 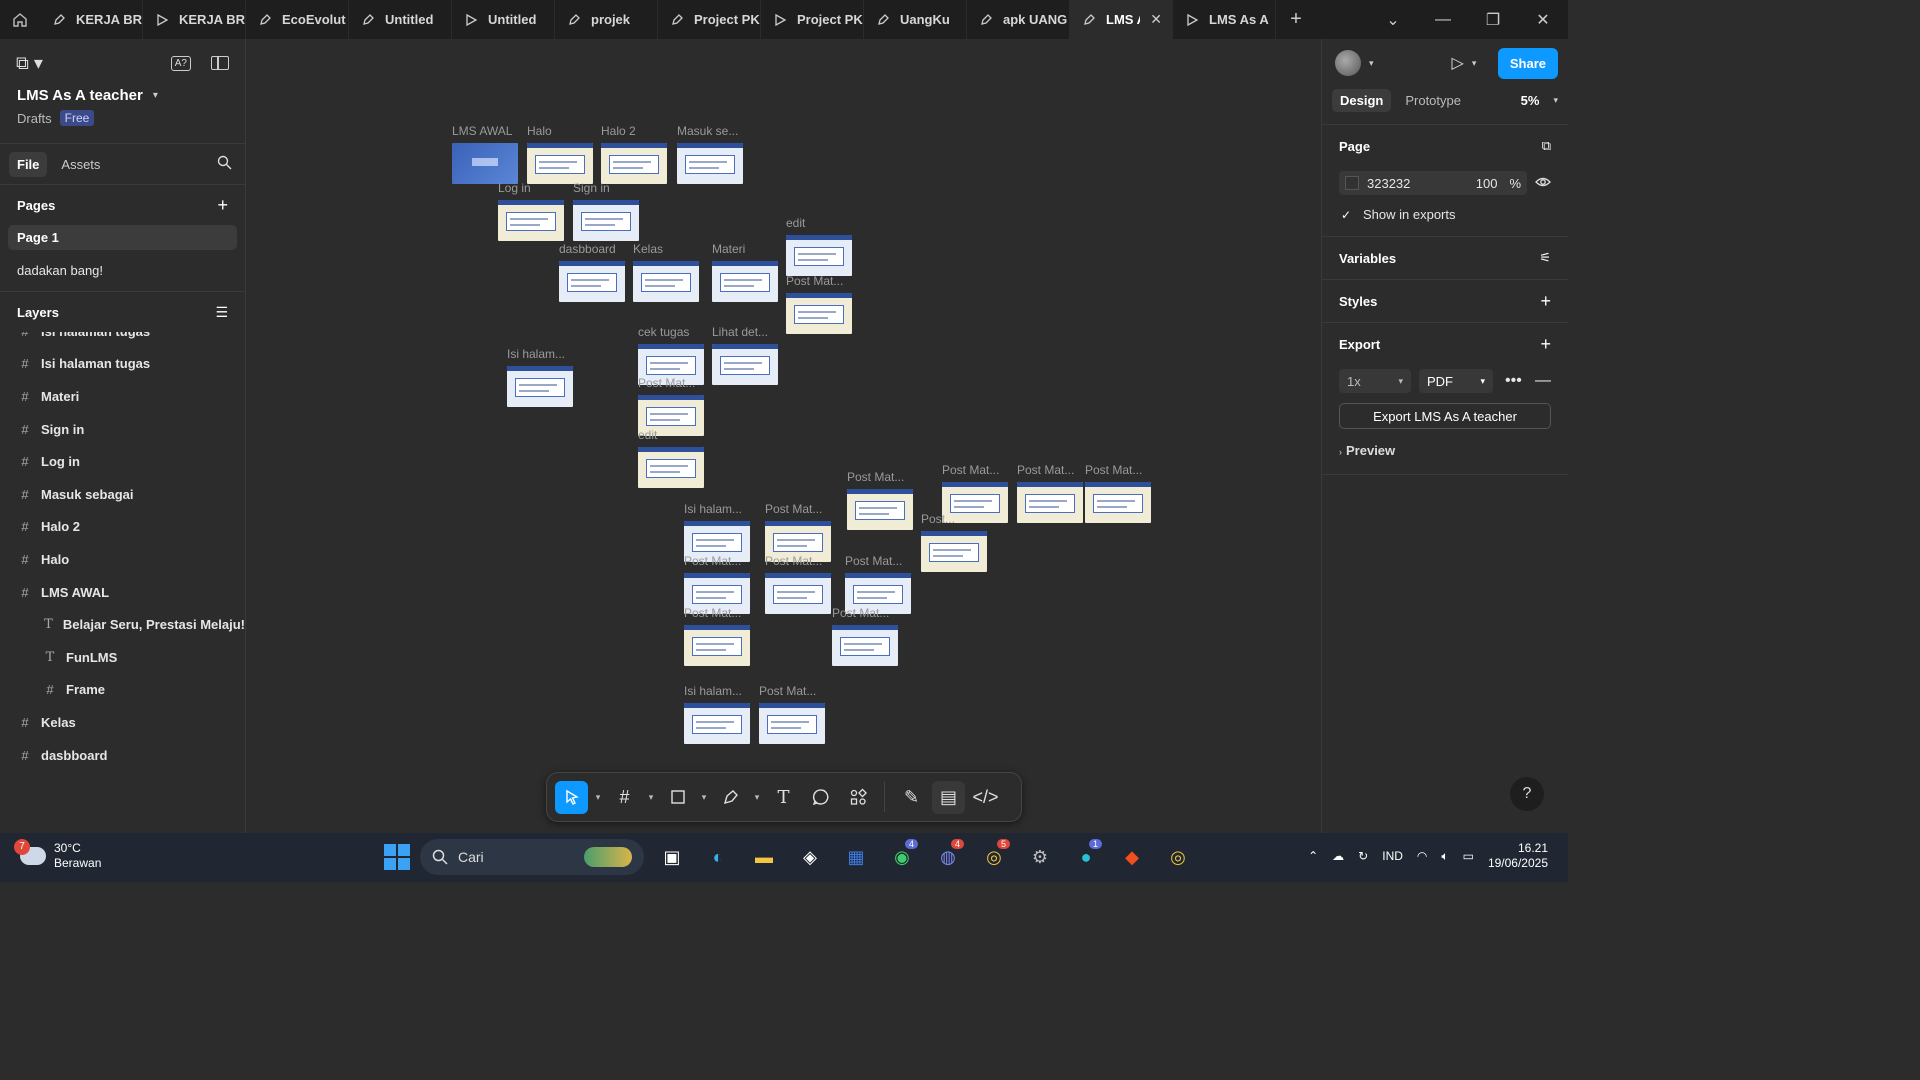 I want to click on layer-item: # LMS AWAL, so click(x=122, y=592).